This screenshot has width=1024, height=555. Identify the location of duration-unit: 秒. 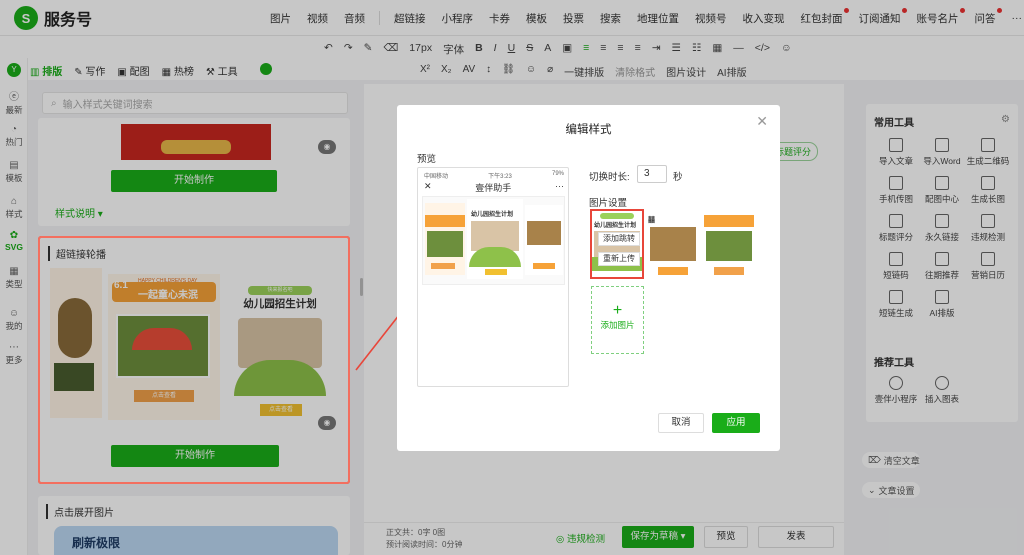
(678, 177).